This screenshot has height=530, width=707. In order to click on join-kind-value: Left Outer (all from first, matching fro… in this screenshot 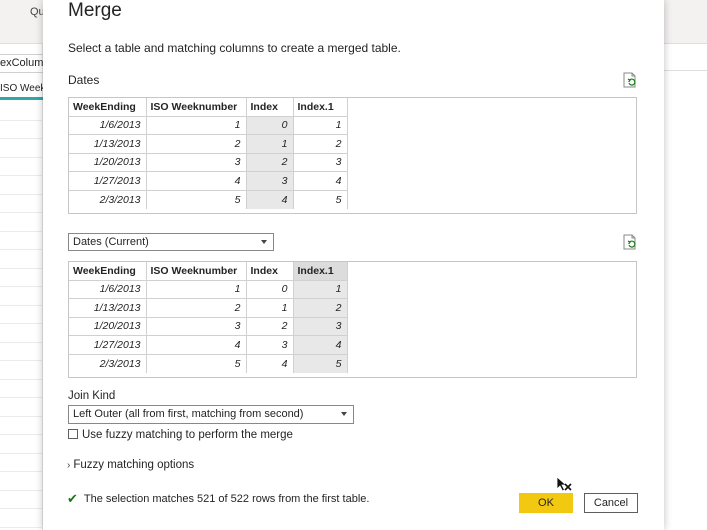, I will do `click(188, 414)`.